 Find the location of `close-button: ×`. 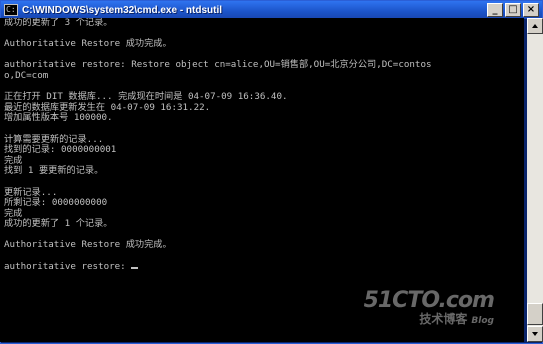

close-button: × is located at coordinates (531, 10).